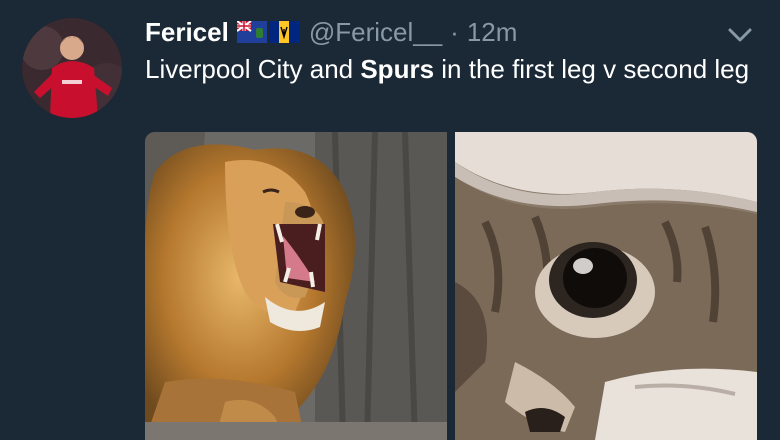  What do you see at coordinates (492, 32) in the screenshot?
I see `tweet-timestamp: 12m` at bounding box center [492, 32].